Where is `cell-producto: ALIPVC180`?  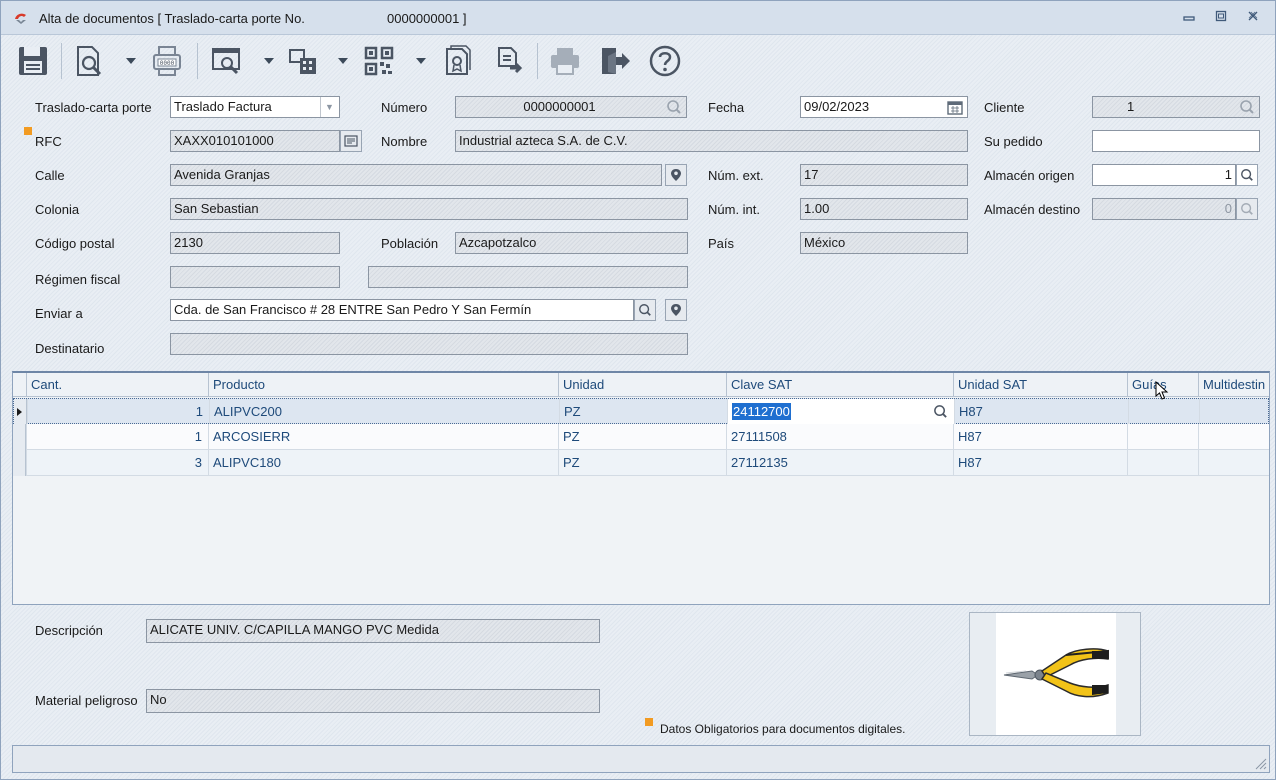
cell-producto: ALIPVC180 is located at coordinates (383, 463).